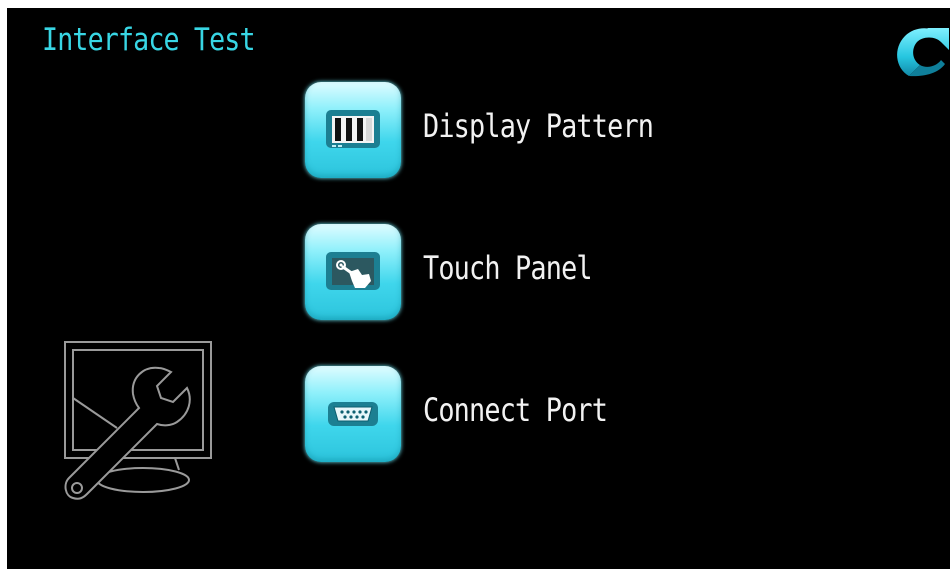 This screenshot has height=574, width=950. I want to click on menu-item-display-pattern: Display Pattern, so click(515, 130).